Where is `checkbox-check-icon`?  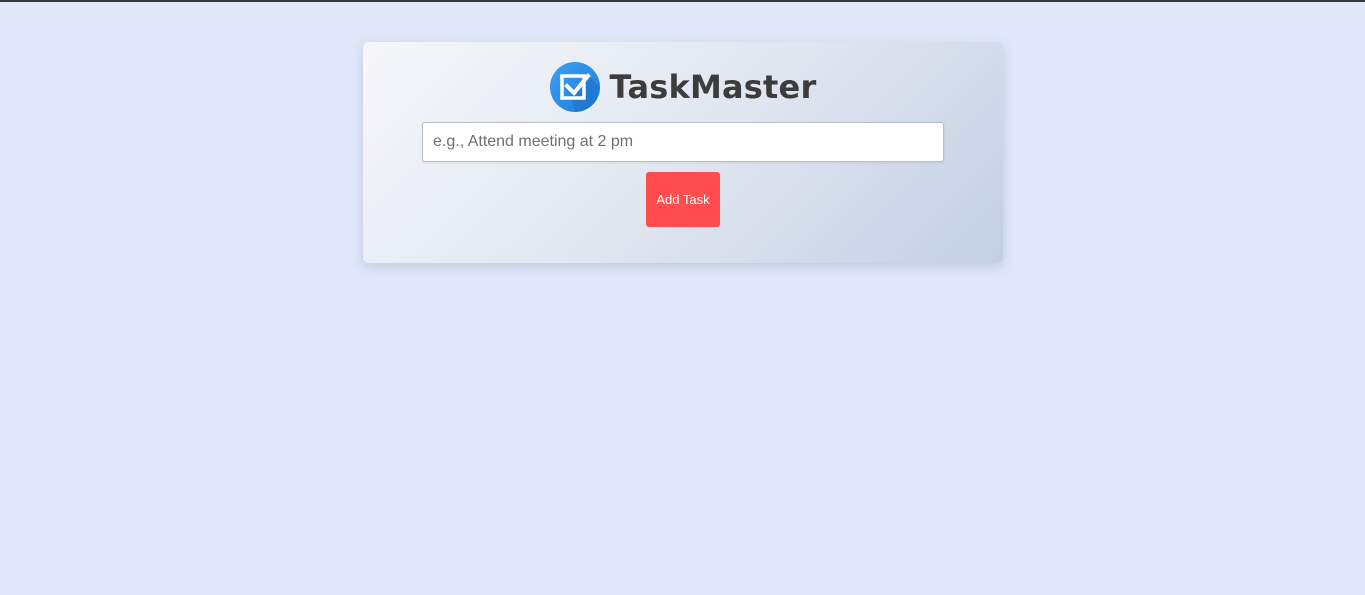 checkbox-check-icon is located at coordinates (574, 87).